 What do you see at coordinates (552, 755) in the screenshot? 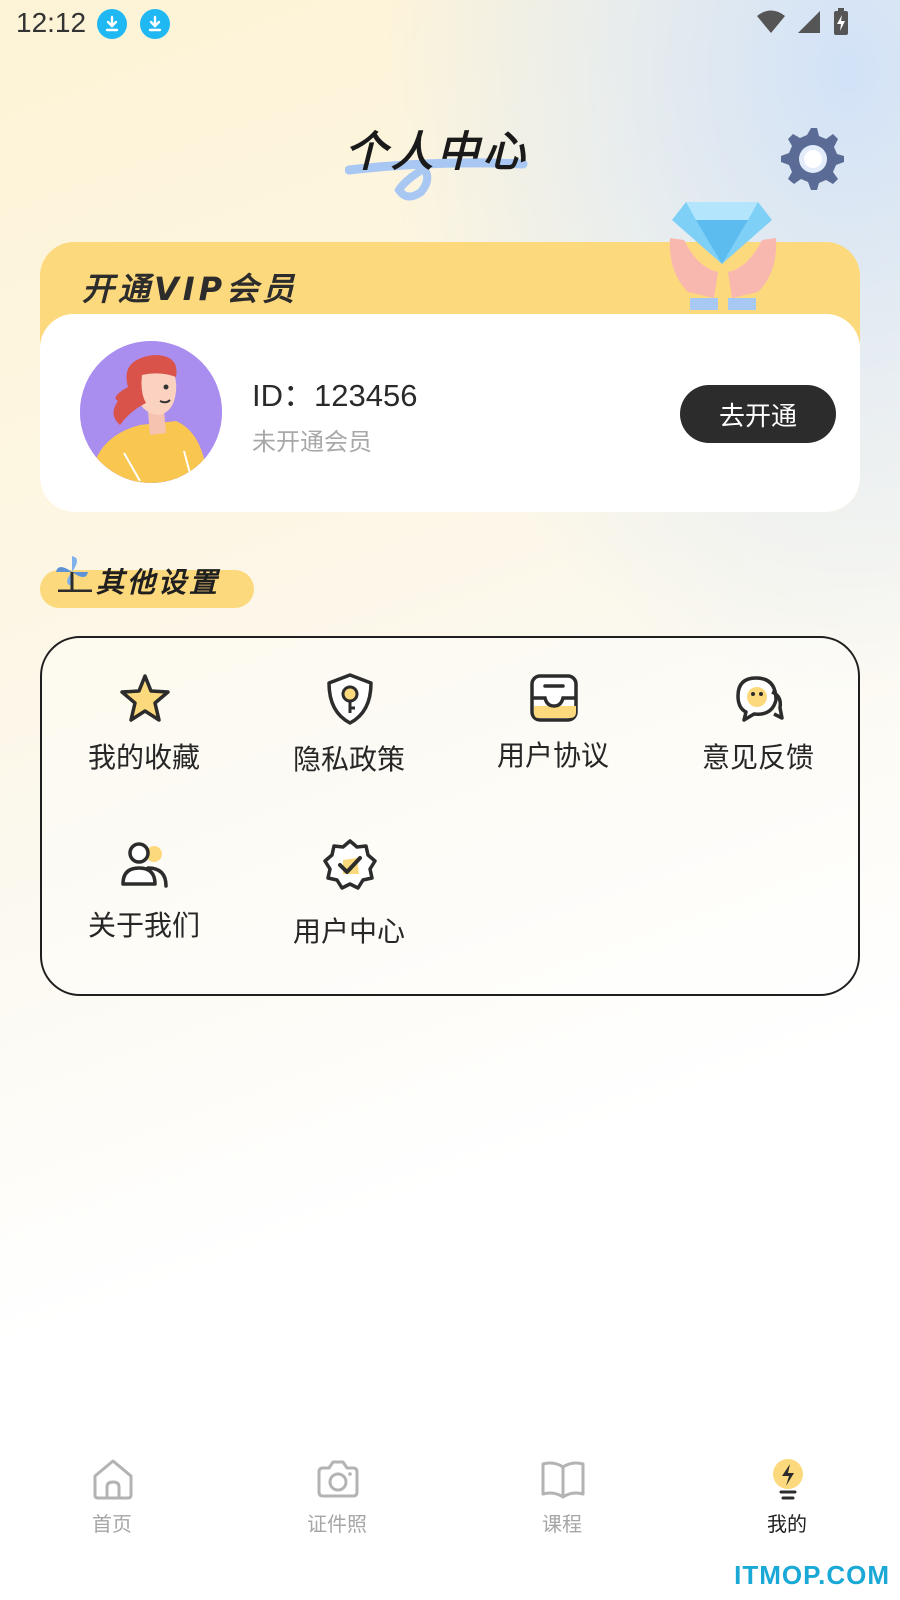
I see `grid-item-label: 用户协议` at bounding box center [552, 755].